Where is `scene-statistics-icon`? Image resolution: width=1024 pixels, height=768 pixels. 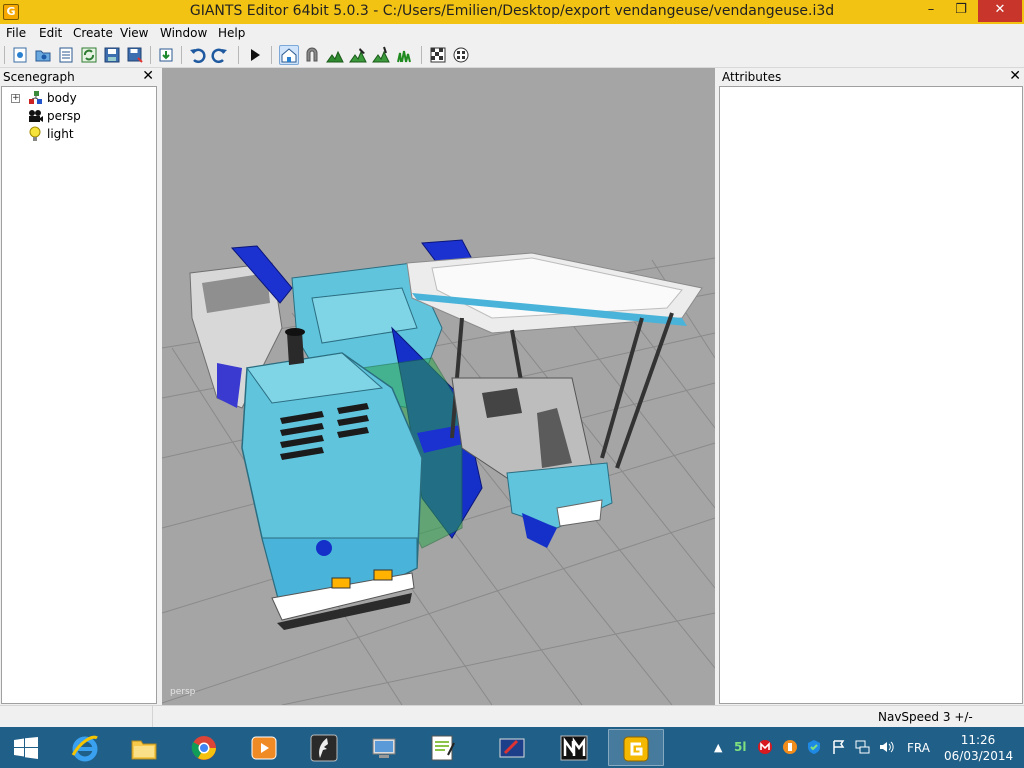
scene-statistics-icon is located at coordinates (461, 55).